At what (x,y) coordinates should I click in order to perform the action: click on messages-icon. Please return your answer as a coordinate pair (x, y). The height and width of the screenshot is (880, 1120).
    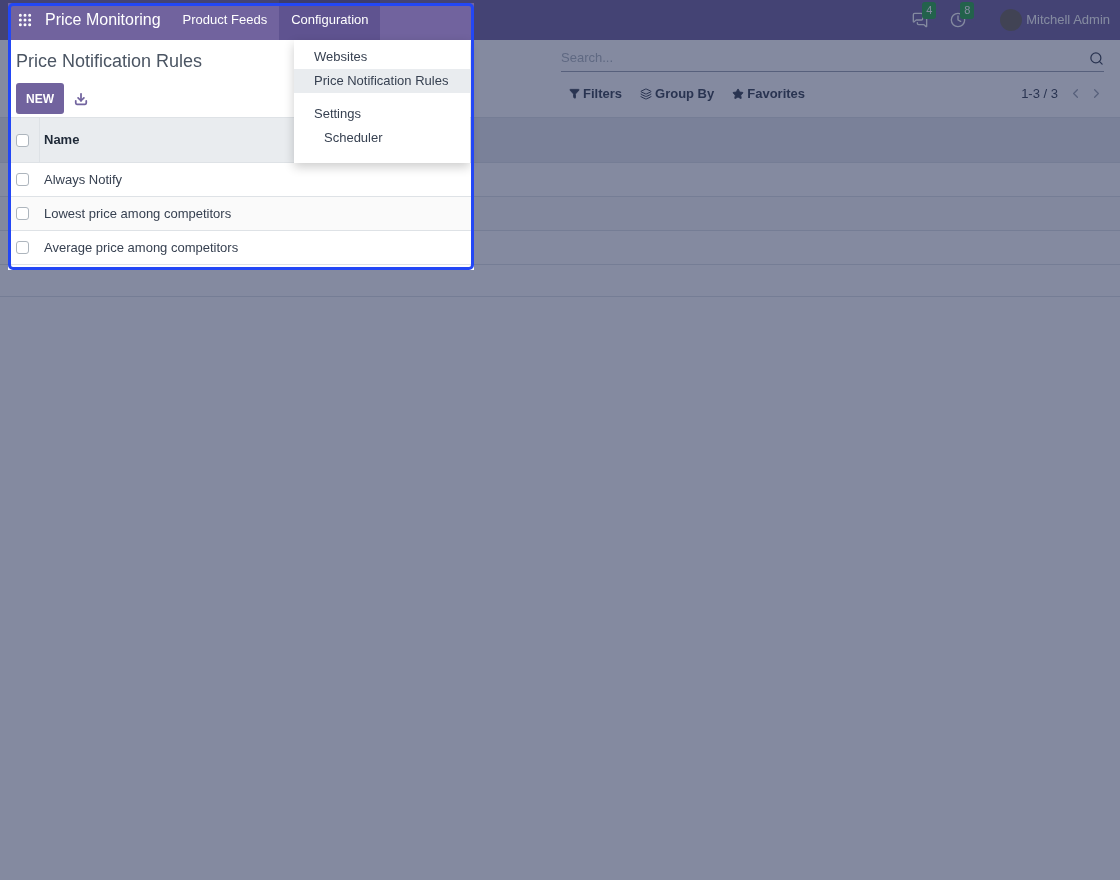
    Looking at the image, I should click on (920, 20).